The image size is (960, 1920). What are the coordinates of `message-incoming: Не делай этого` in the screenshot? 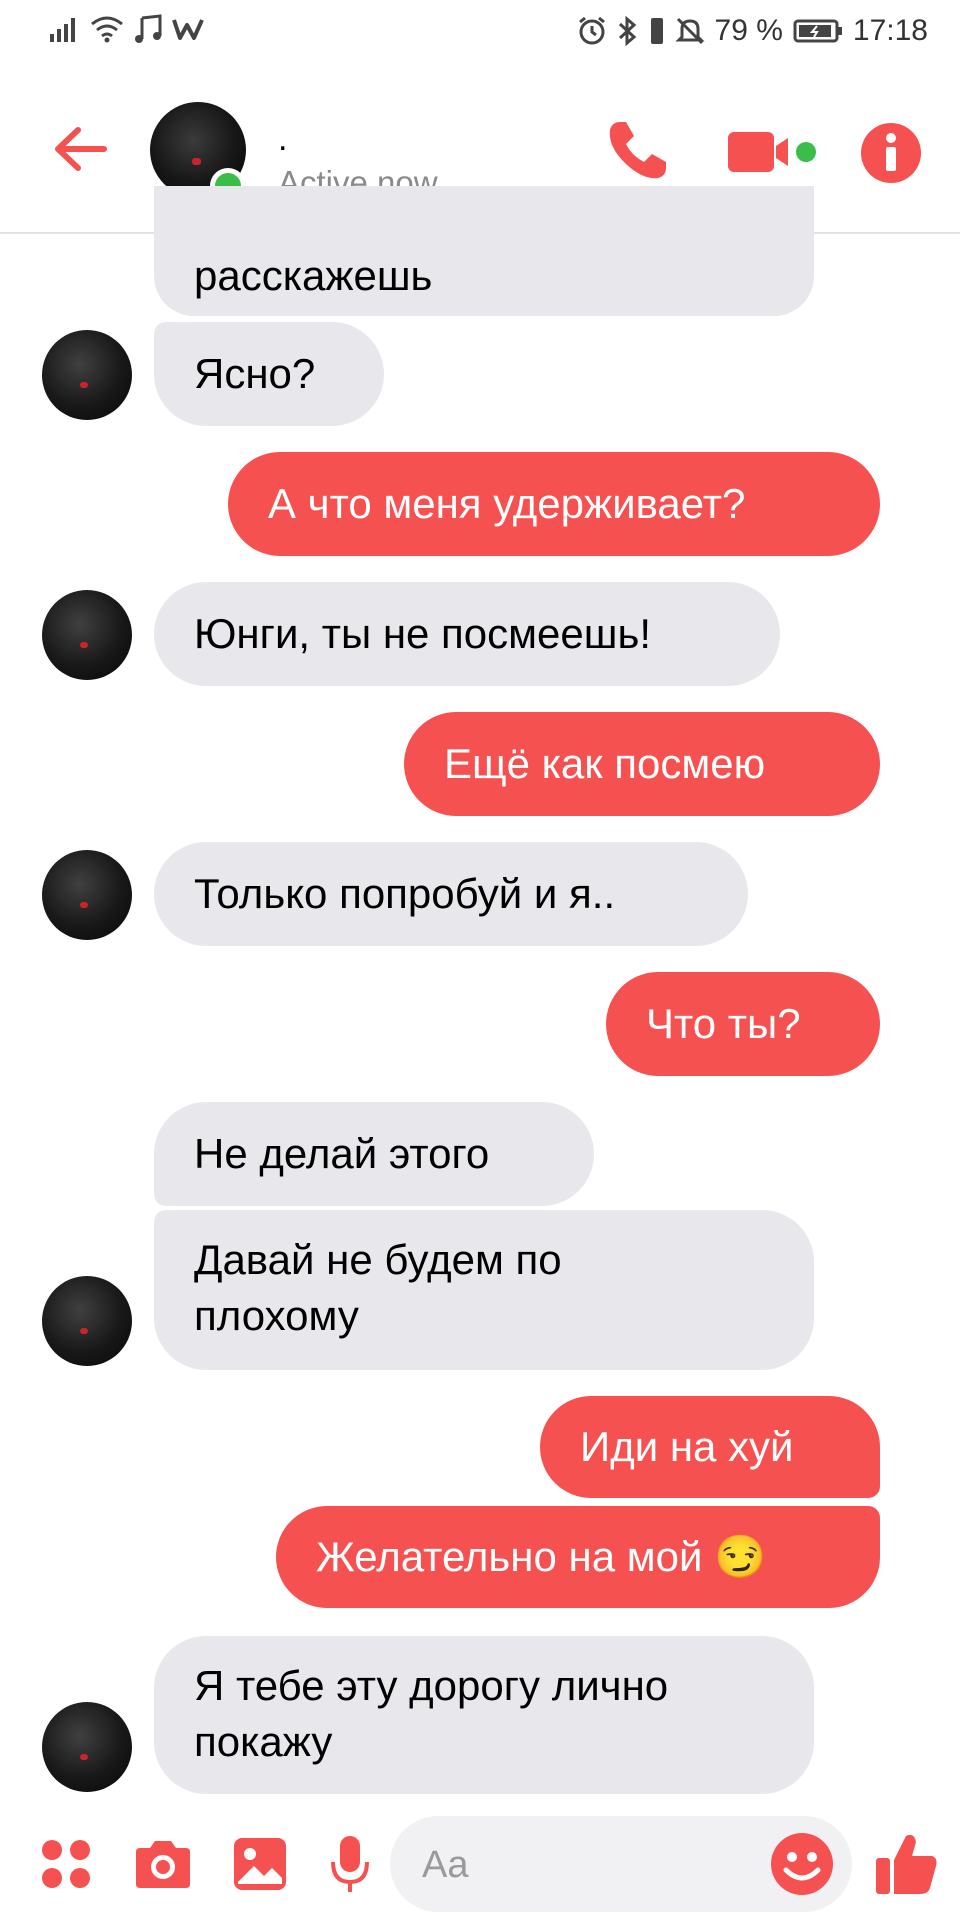 It's located at (374, 1154).